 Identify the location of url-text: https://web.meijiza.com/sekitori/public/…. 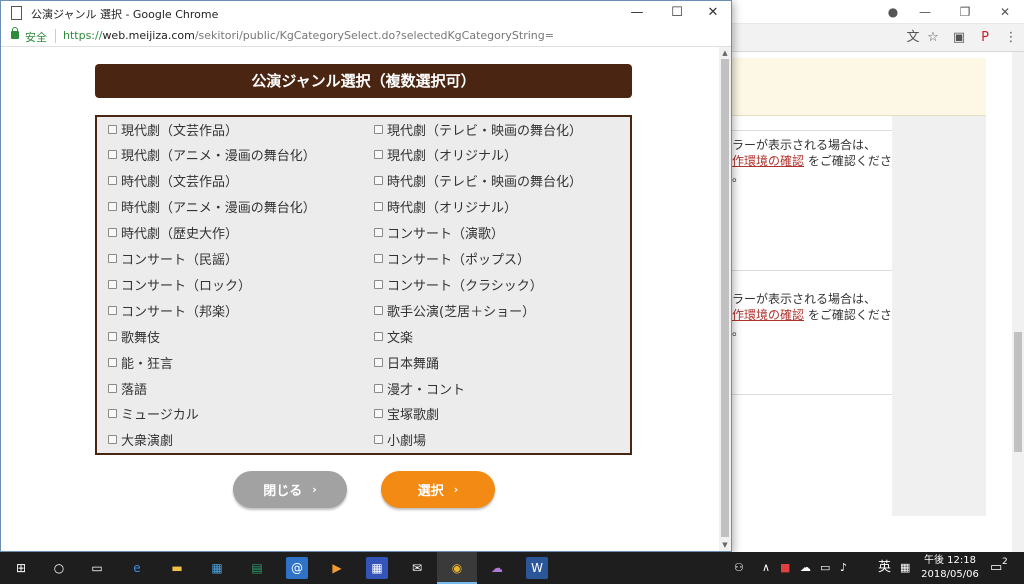
(308, 35).